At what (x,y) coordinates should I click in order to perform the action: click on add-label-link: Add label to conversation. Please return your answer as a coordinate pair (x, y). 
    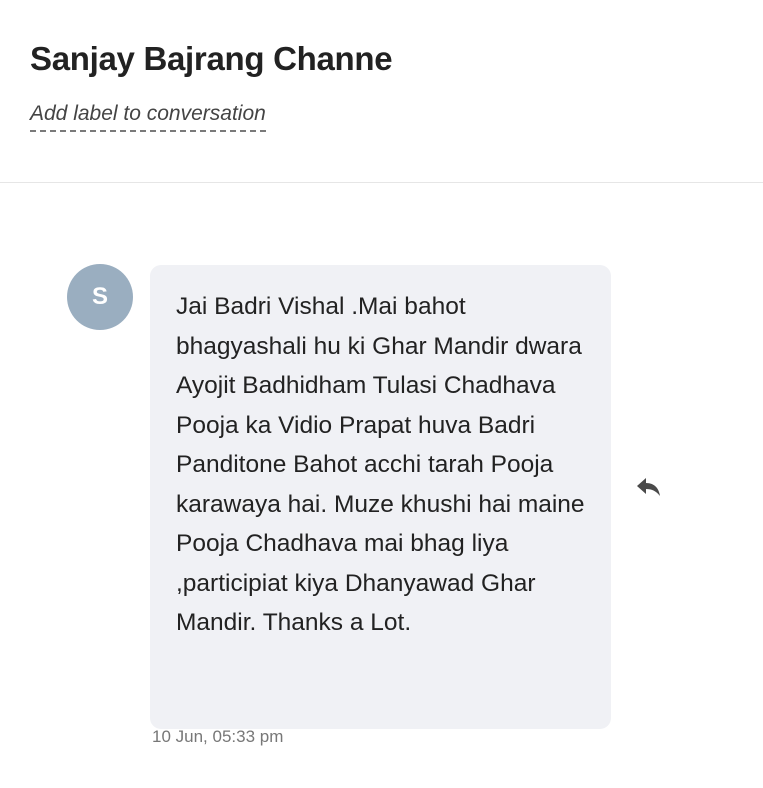
    Looking at the image, I should click on (148, 117).